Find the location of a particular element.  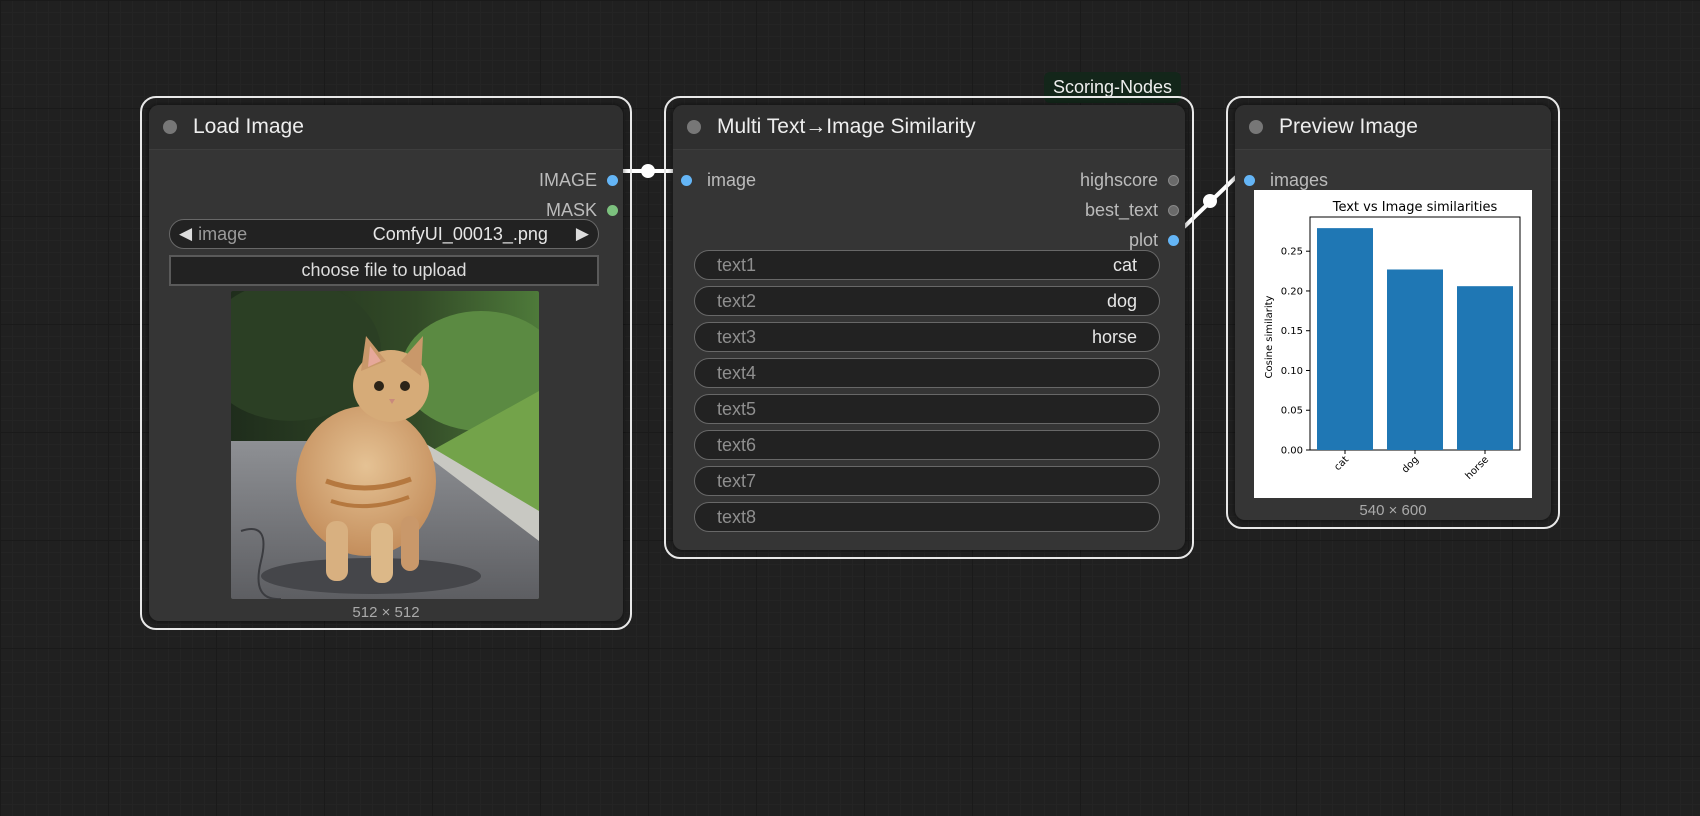

text-widget-2: text2 dog is located at coordinates (927, 301).